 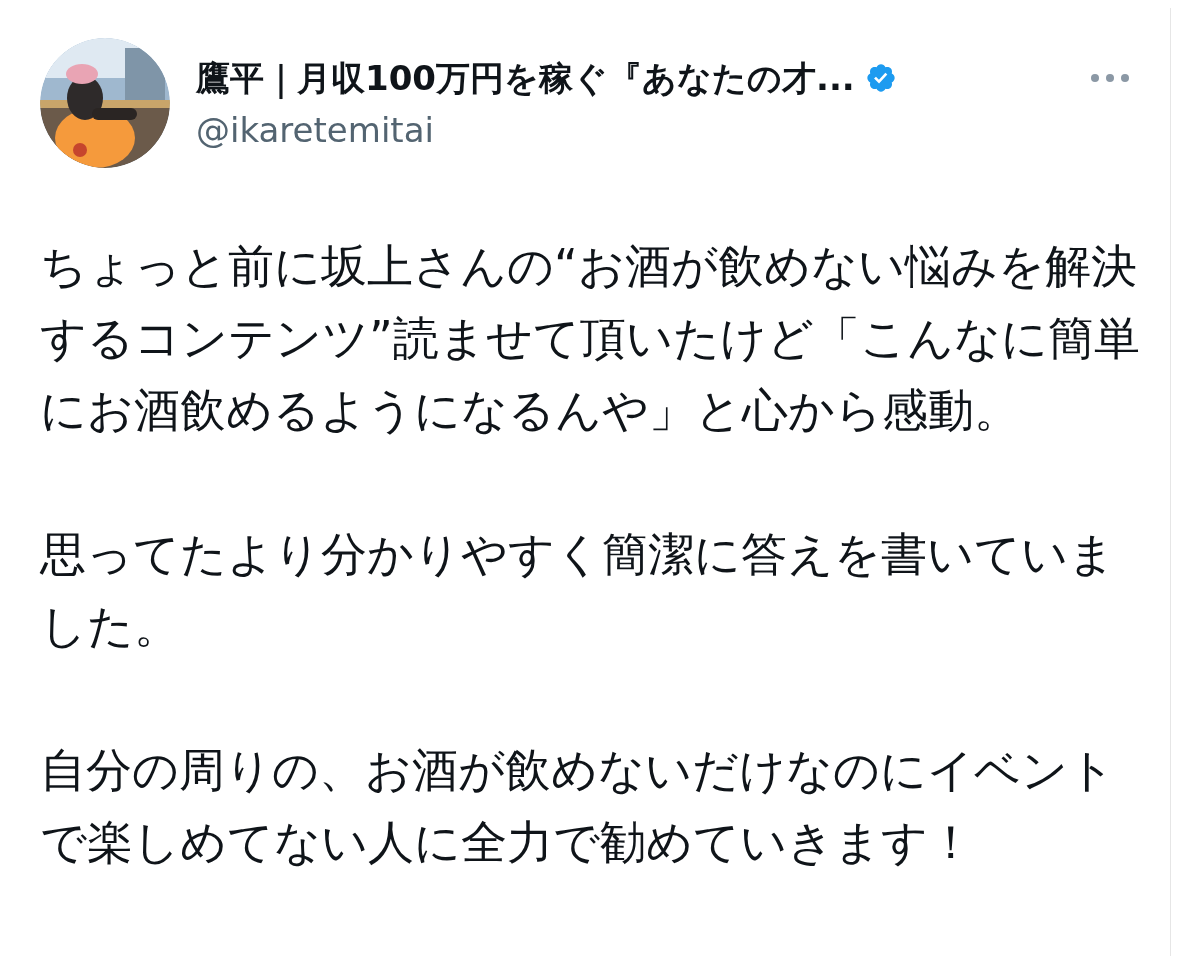 I want to click on more-options-icon, so click(x=1110, y=78).